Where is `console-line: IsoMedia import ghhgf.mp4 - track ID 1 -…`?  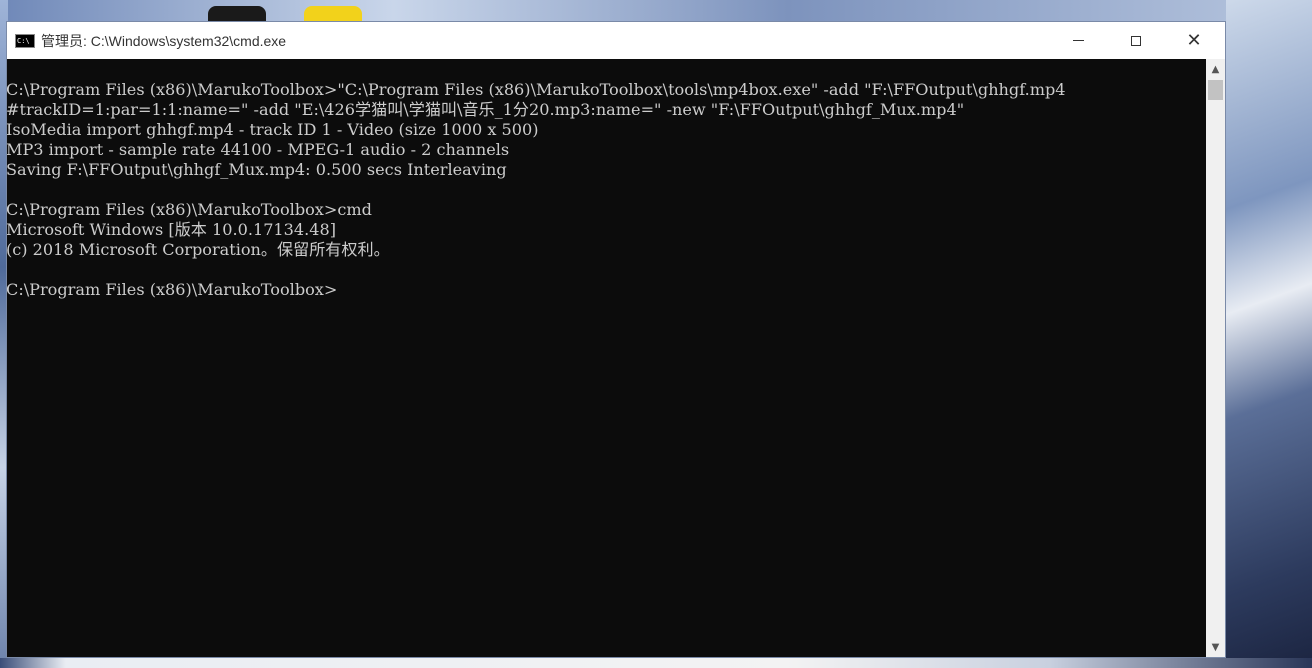 console-line: IsoMedia import ghhgf.mp4 - track ID 1 -… is located at coordinates (273, 129).